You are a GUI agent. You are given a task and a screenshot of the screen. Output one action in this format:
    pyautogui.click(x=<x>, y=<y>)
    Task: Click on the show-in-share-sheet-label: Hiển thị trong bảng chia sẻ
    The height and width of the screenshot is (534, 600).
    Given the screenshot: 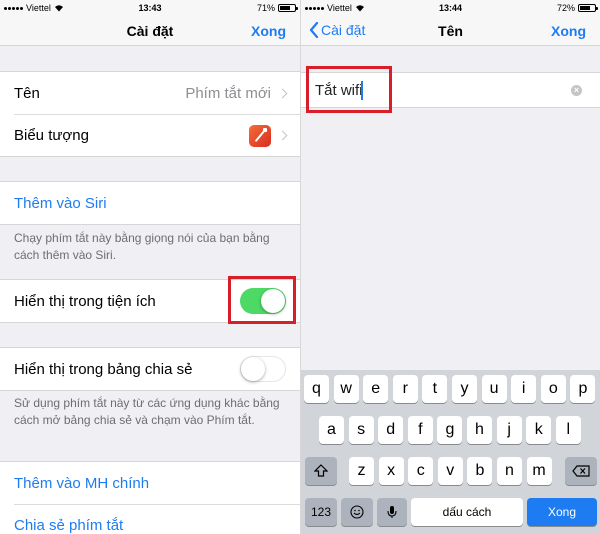 What is the action you would take?
    pyautogui.click(x=103, y=369)
    